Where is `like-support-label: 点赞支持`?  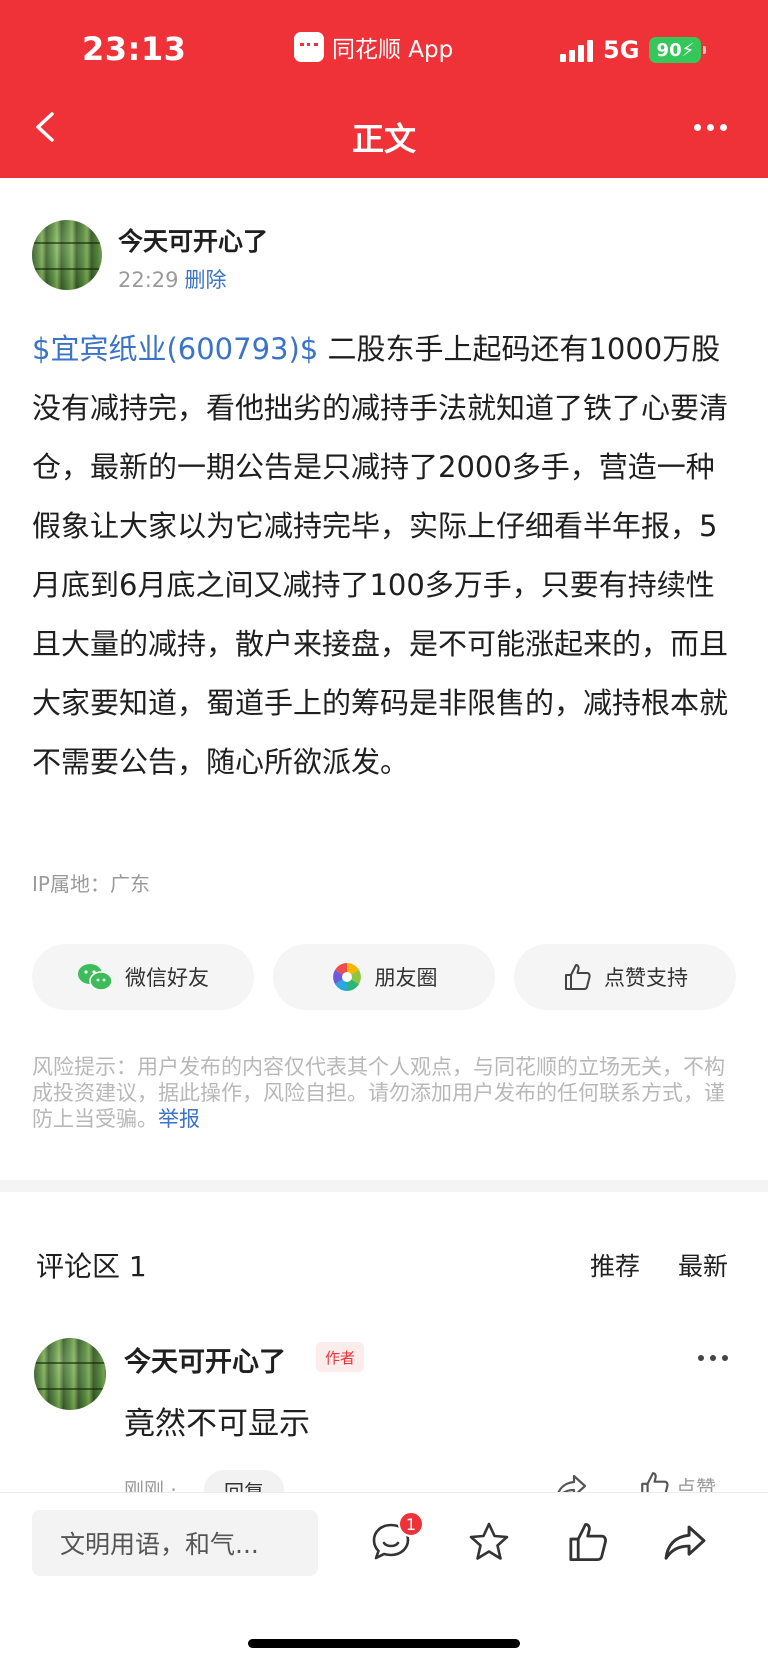 like-support-label: 点赞支持 is located at coordinates (646, 978).